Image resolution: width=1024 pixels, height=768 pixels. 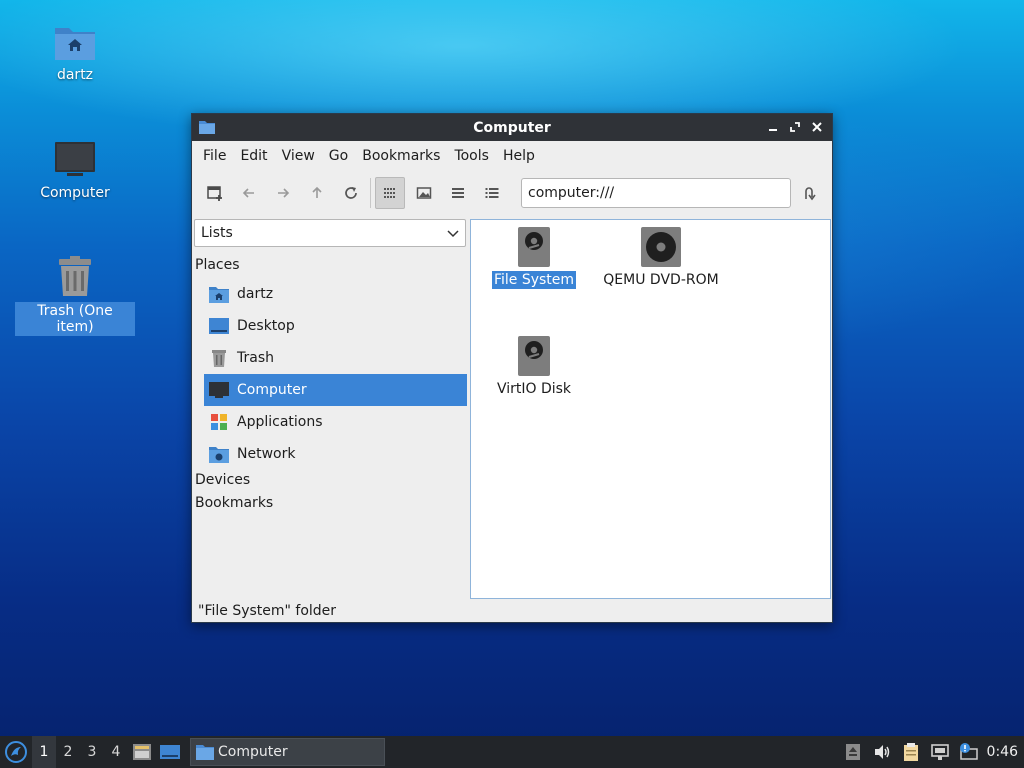 What do you see at coordinates (272, 390) in the screenshot?
I see `sidebar-item-label: Computer` at bounding box center [272, 390].